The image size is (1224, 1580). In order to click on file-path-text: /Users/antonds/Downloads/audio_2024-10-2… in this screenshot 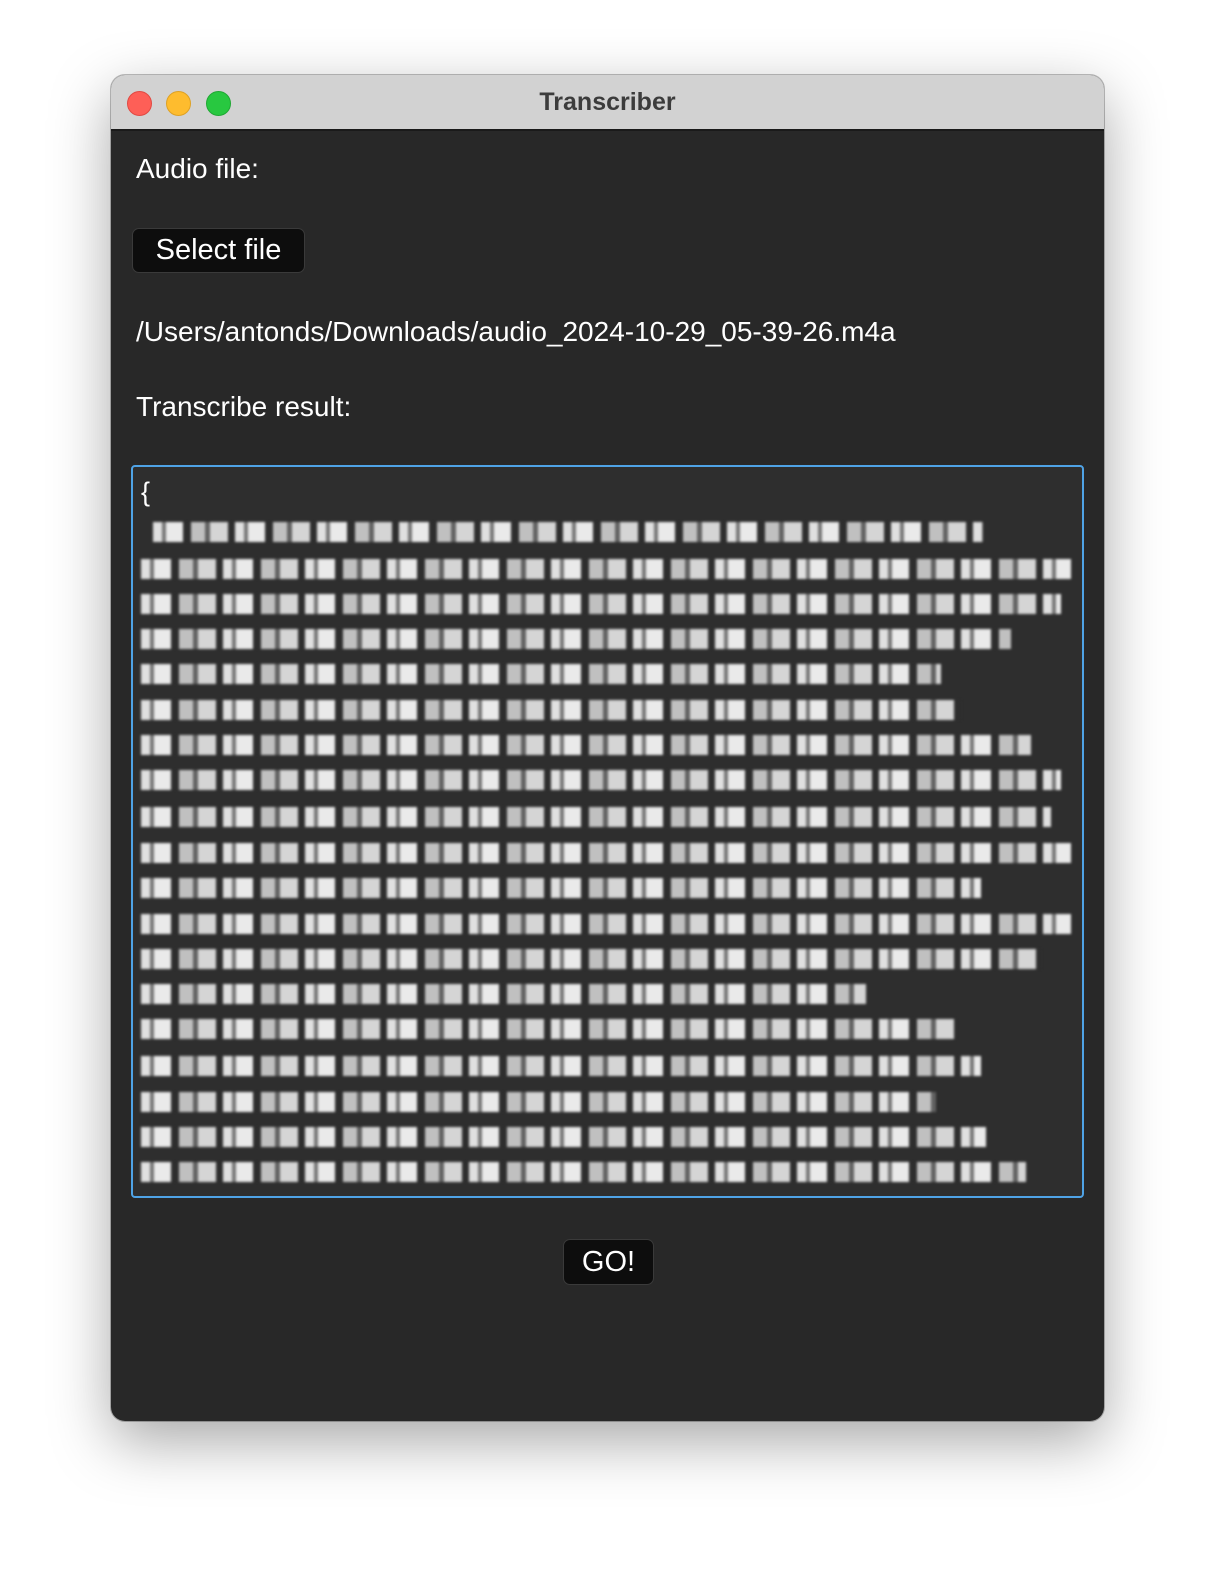, I will do `click(516, 331)`.